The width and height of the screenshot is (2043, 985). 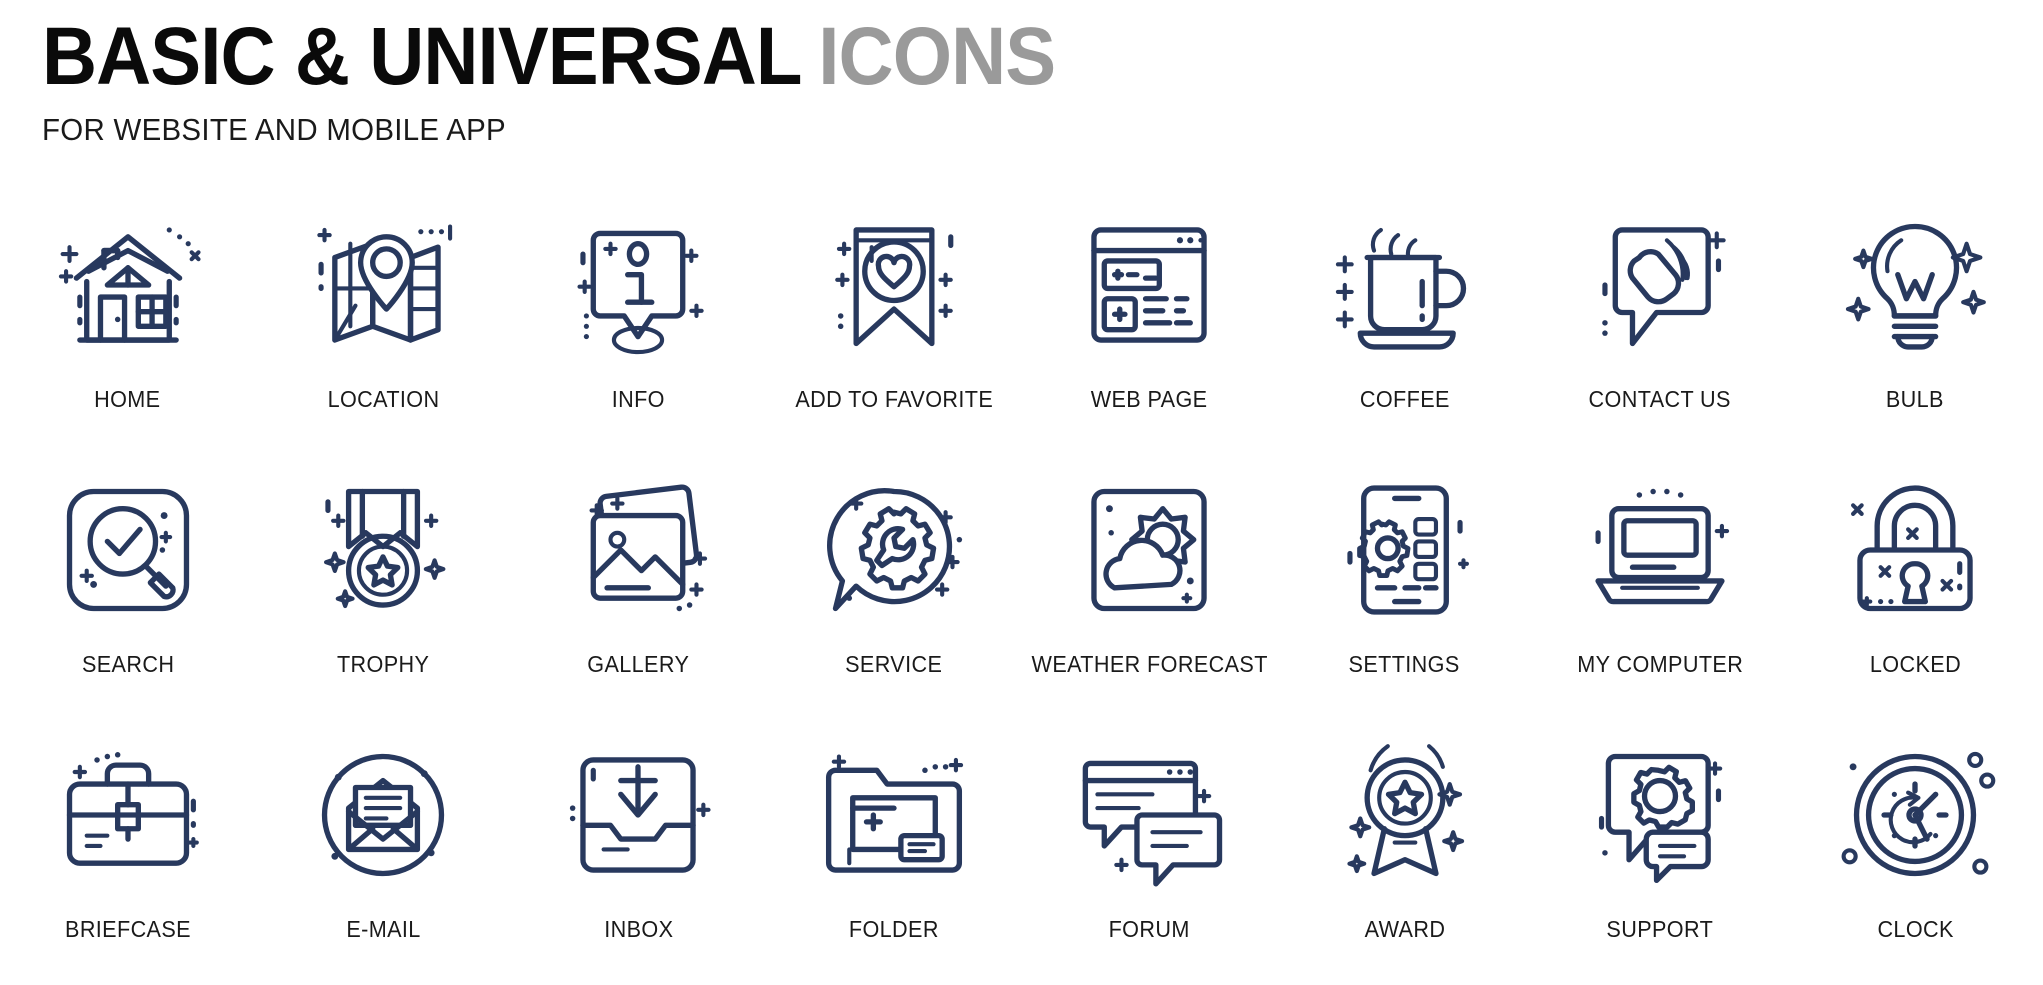 I want to click on icon-label: INBOX, so click(x=638, y=929).